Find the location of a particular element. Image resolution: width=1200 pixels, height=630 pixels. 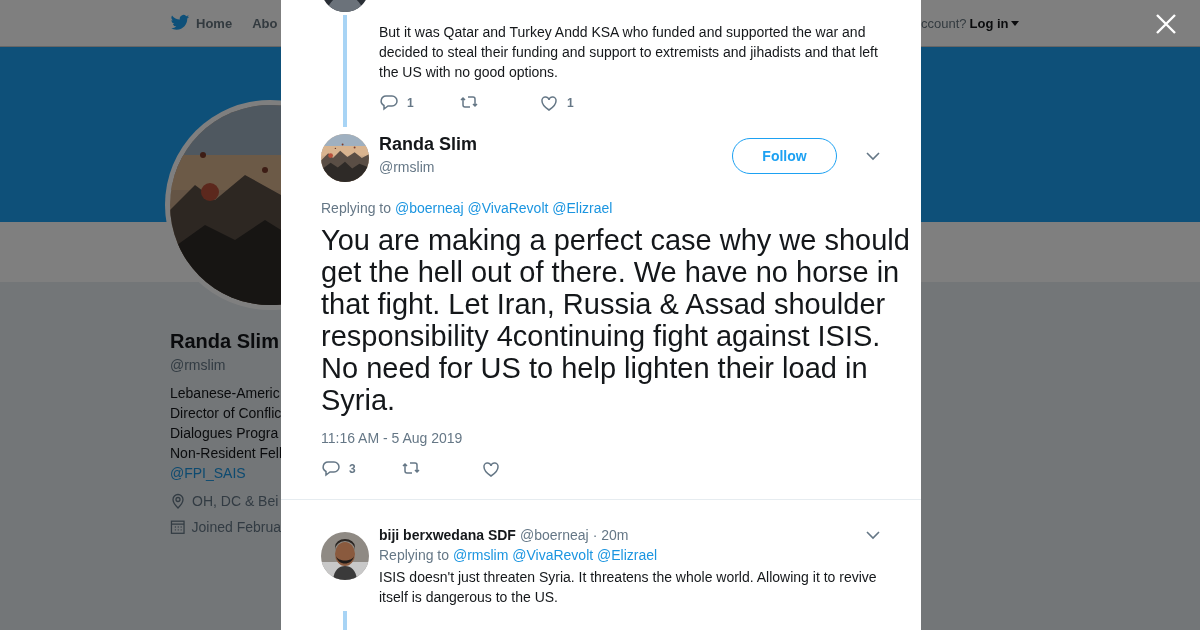

profile-handle: @rmslim is located at coordinates (198, 365).